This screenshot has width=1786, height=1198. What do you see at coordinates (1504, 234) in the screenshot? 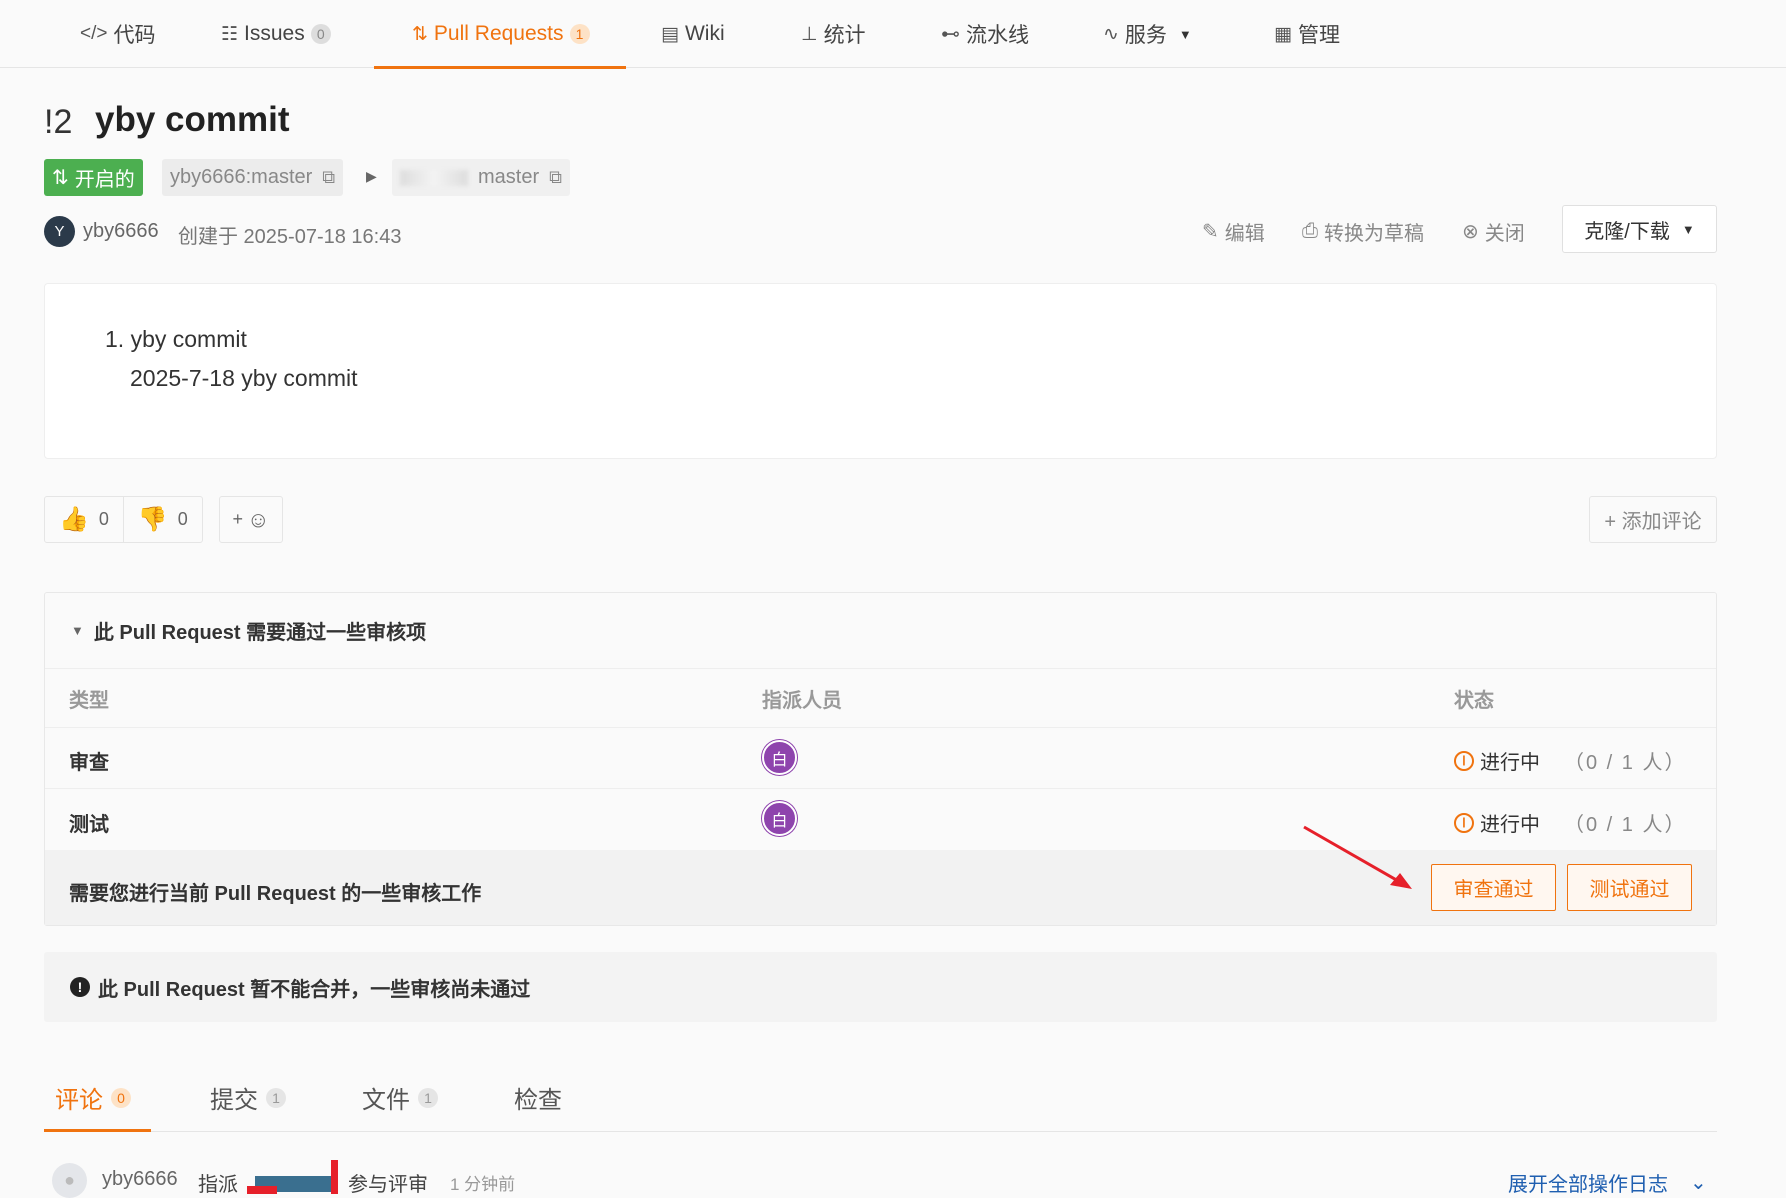
I see `close-label: 关闭` at bounding box center [1504, 234].